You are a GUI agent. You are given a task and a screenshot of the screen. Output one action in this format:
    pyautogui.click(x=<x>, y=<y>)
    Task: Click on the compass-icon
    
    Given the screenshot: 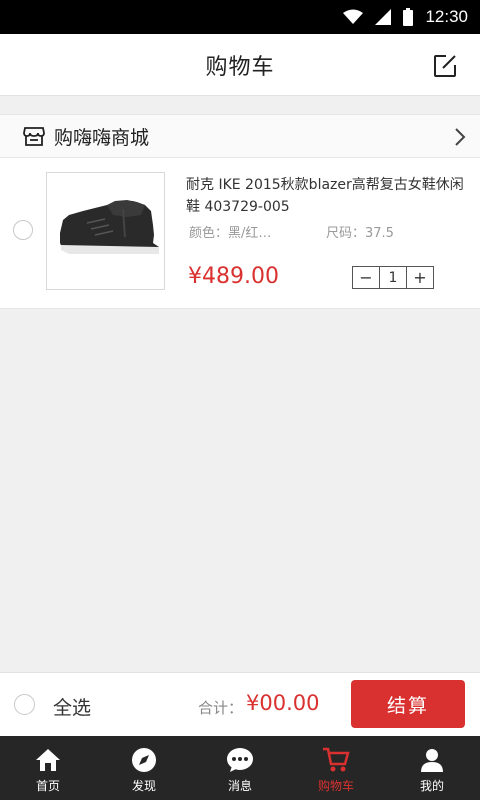 What is the action you would take?
    pyautogui.click(x=144, y=760)
    